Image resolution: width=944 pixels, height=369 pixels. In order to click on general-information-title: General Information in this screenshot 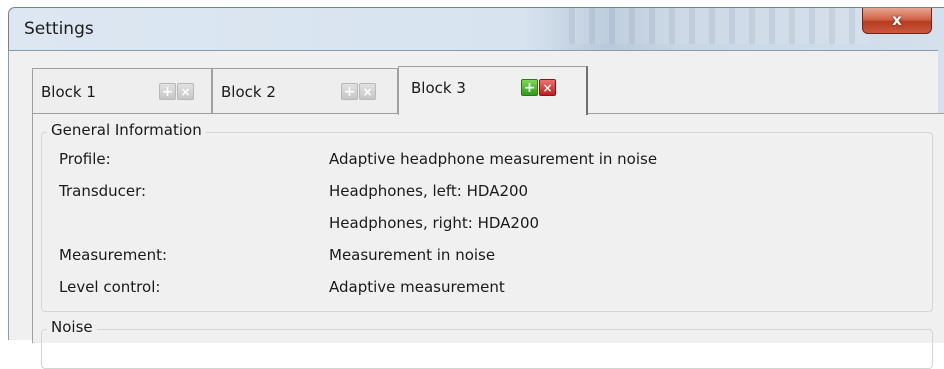, I will do `click(126, 130)`.